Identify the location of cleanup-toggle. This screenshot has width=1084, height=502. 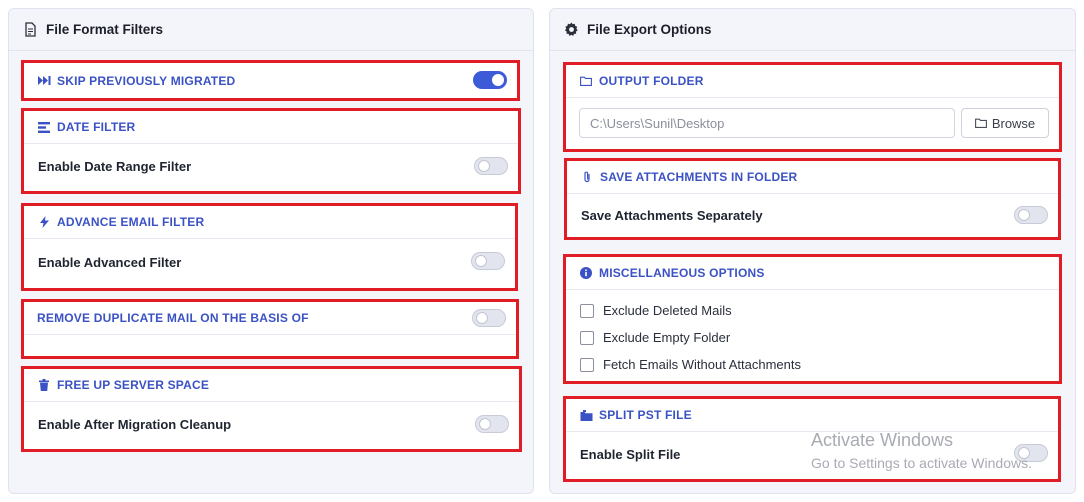
(492, 424).